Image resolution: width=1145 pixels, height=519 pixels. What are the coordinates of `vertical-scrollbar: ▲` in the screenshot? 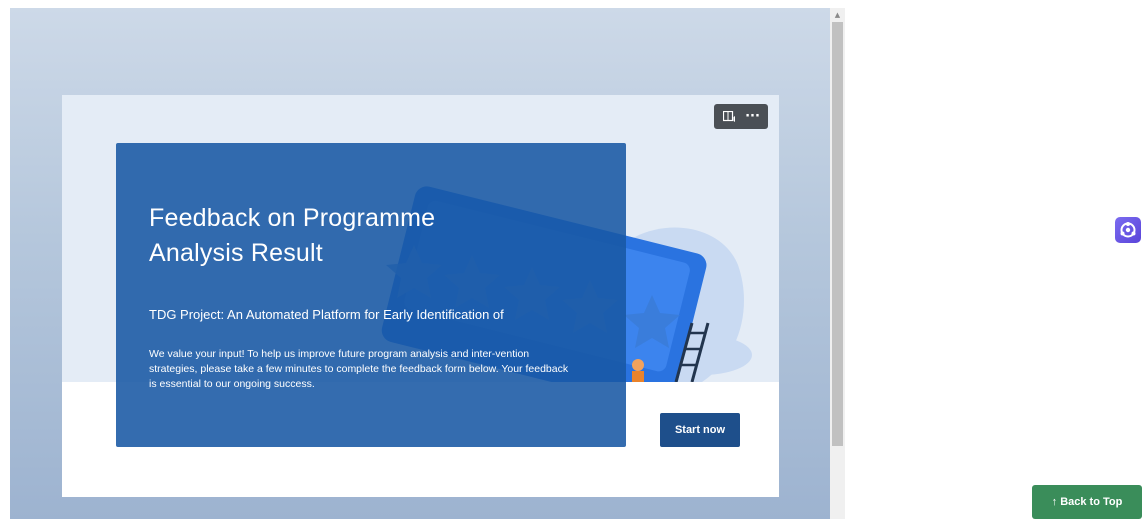 It's located at (837, 263).